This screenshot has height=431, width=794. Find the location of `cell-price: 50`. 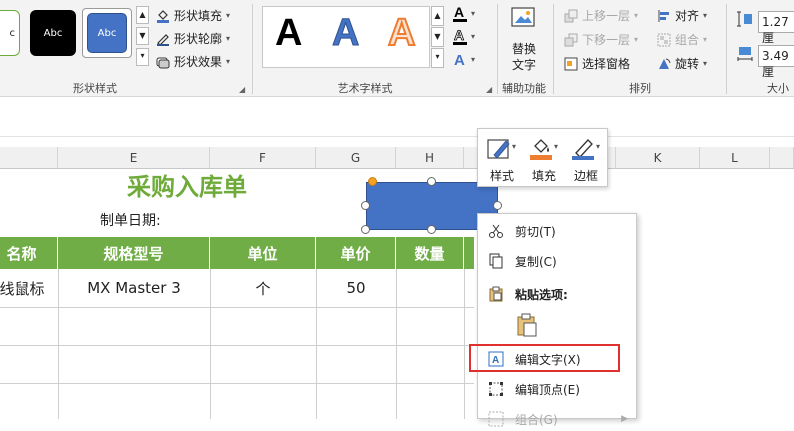

cell-price: 50 is located at coordinates (356, 288).